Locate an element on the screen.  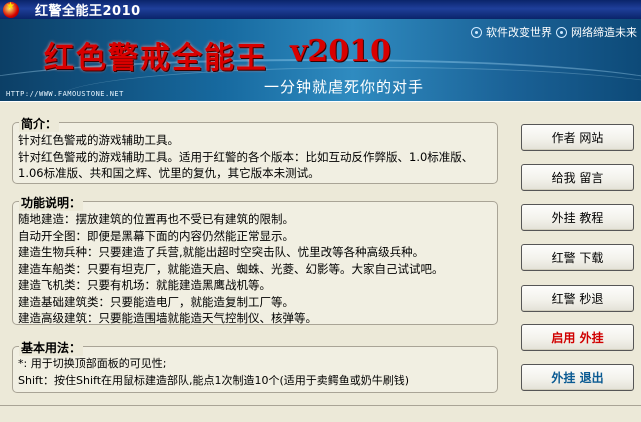
window-title: 红警全能王2010 is located at coordinates (88, 11).